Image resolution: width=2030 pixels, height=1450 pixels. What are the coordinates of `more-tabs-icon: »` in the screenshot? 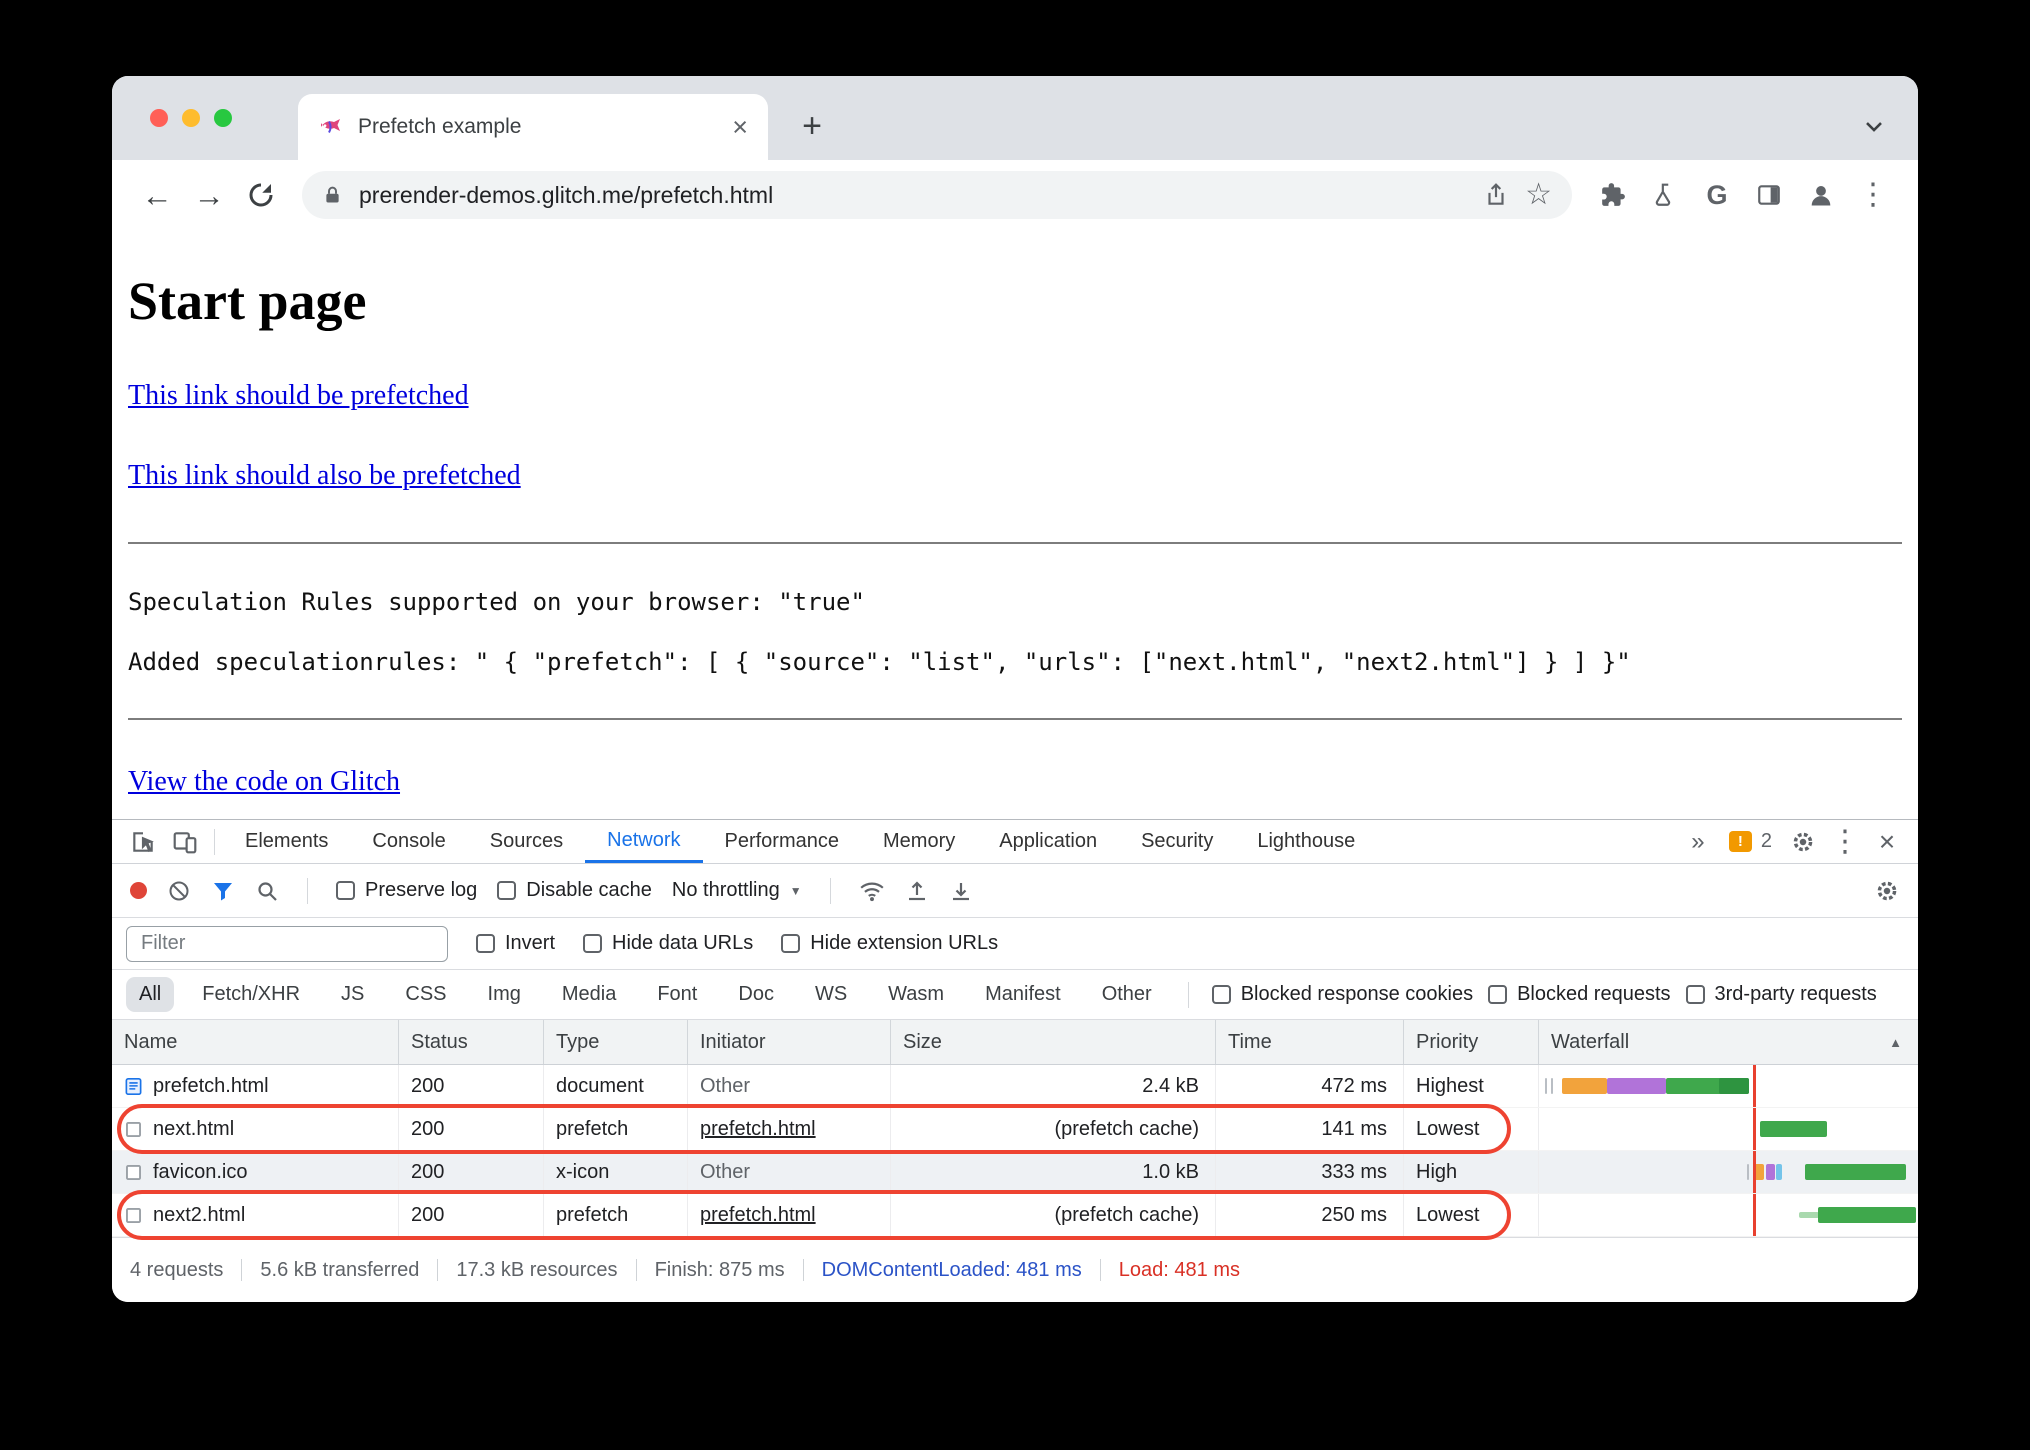 It's located at (1698, 842).